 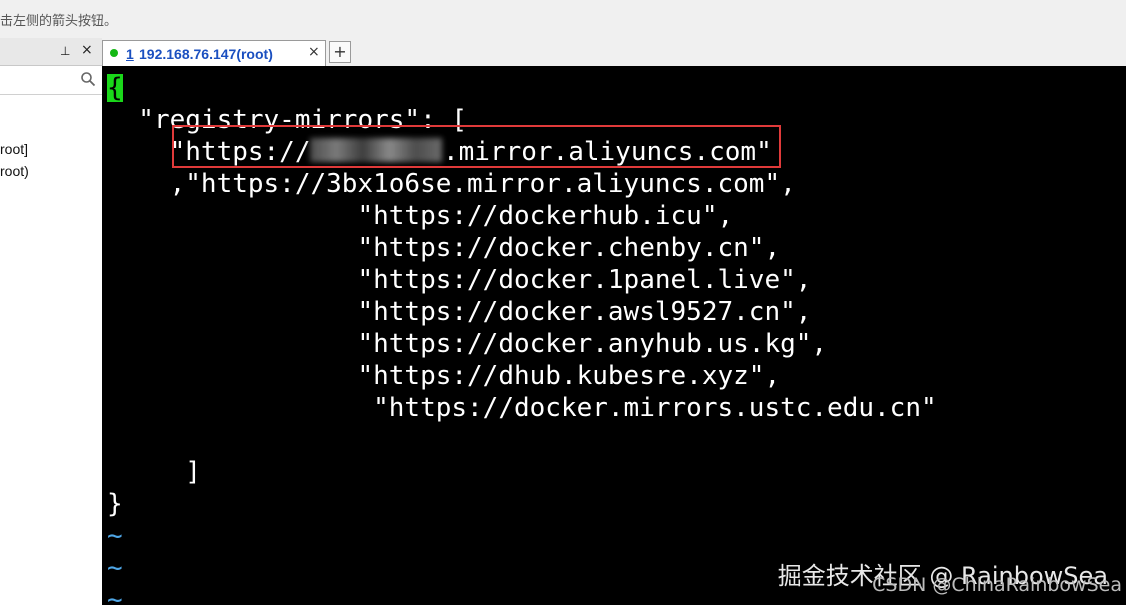 I want to click on tab-index: 1, so click(x=130, y=54).